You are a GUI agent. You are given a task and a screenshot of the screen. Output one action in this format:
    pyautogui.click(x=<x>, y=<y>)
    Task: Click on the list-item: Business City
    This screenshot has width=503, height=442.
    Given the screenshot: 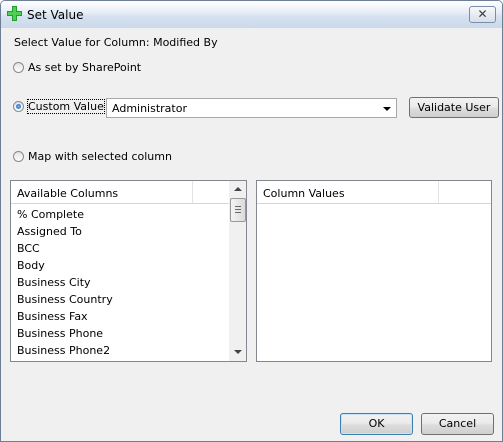 What is the action you would take?
    pyautogui.click(x=54, y=282)
    